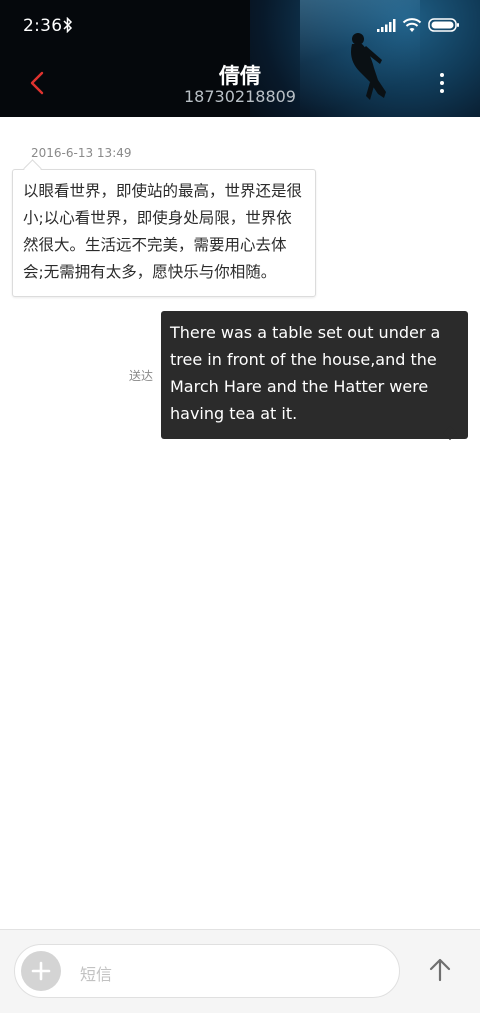  Describe the element at coordinates (412, 25) in the screenshot. I see `wifi-icon` at that location.